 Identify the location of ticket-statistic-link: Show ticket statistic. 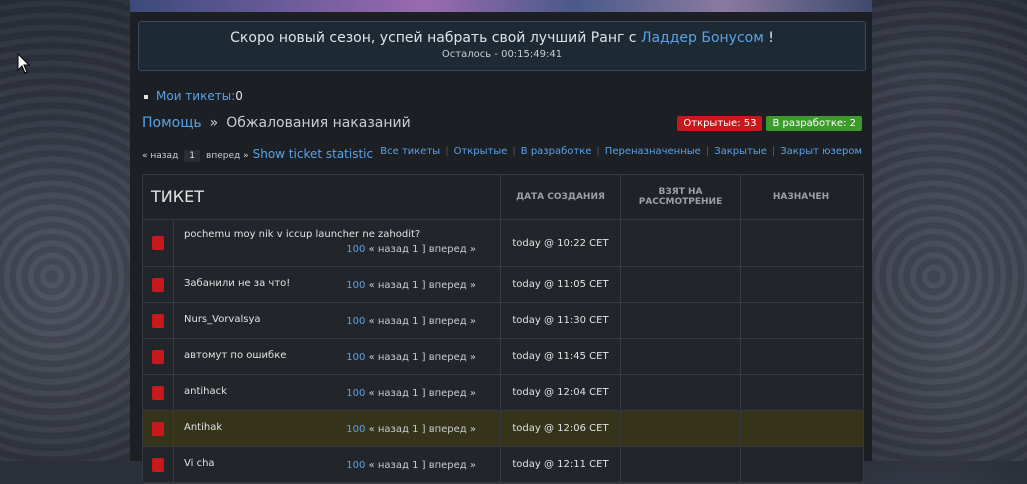
(313, 154).